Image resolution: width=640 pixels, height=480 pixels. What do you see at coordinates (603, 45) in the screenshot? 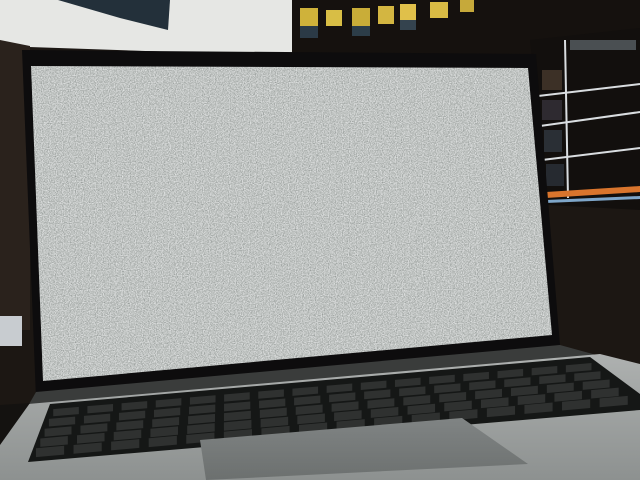
I see `board-label` at bounding box center [603, 45].